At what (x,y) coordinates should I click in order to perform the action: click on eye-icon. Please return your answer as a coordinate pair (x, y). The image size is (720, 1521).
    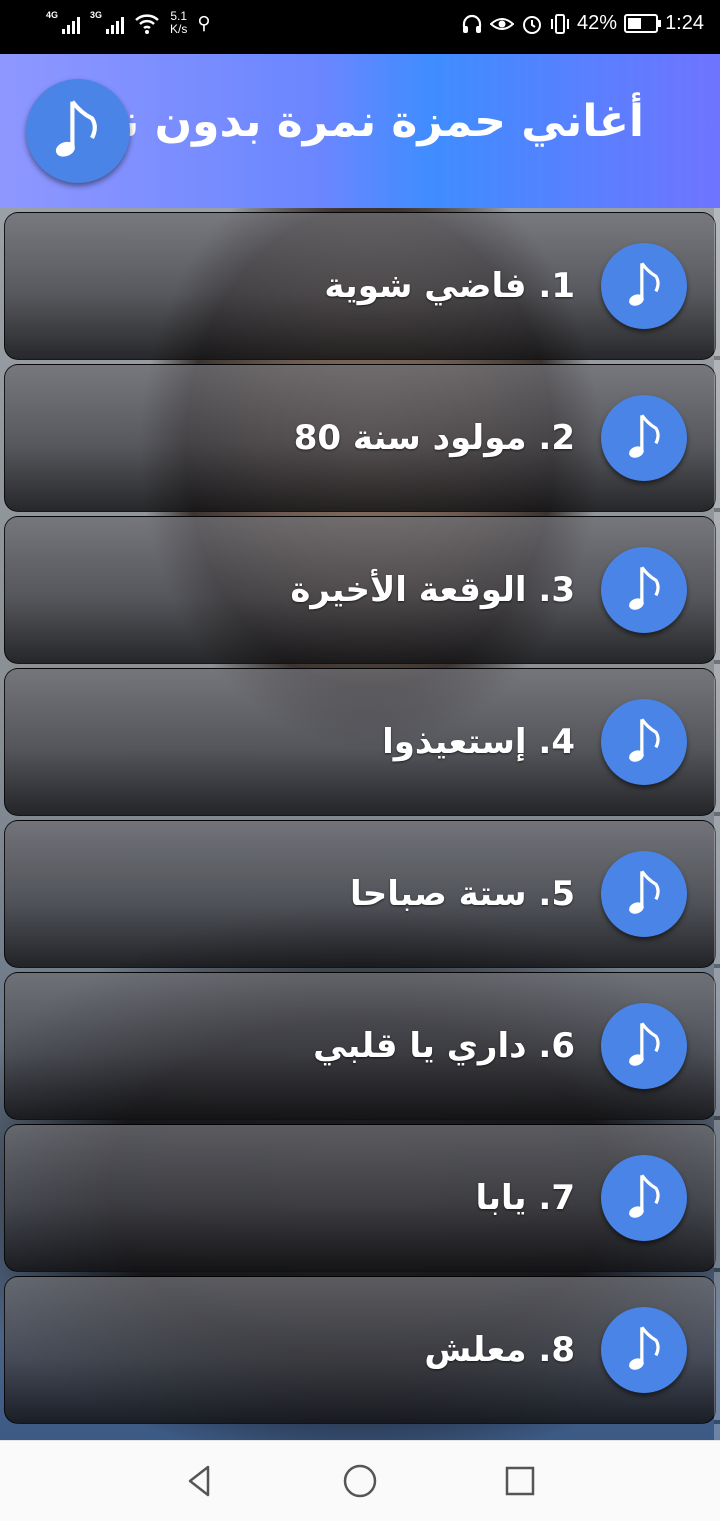
    Looking at the image, I should click on (502, 23).